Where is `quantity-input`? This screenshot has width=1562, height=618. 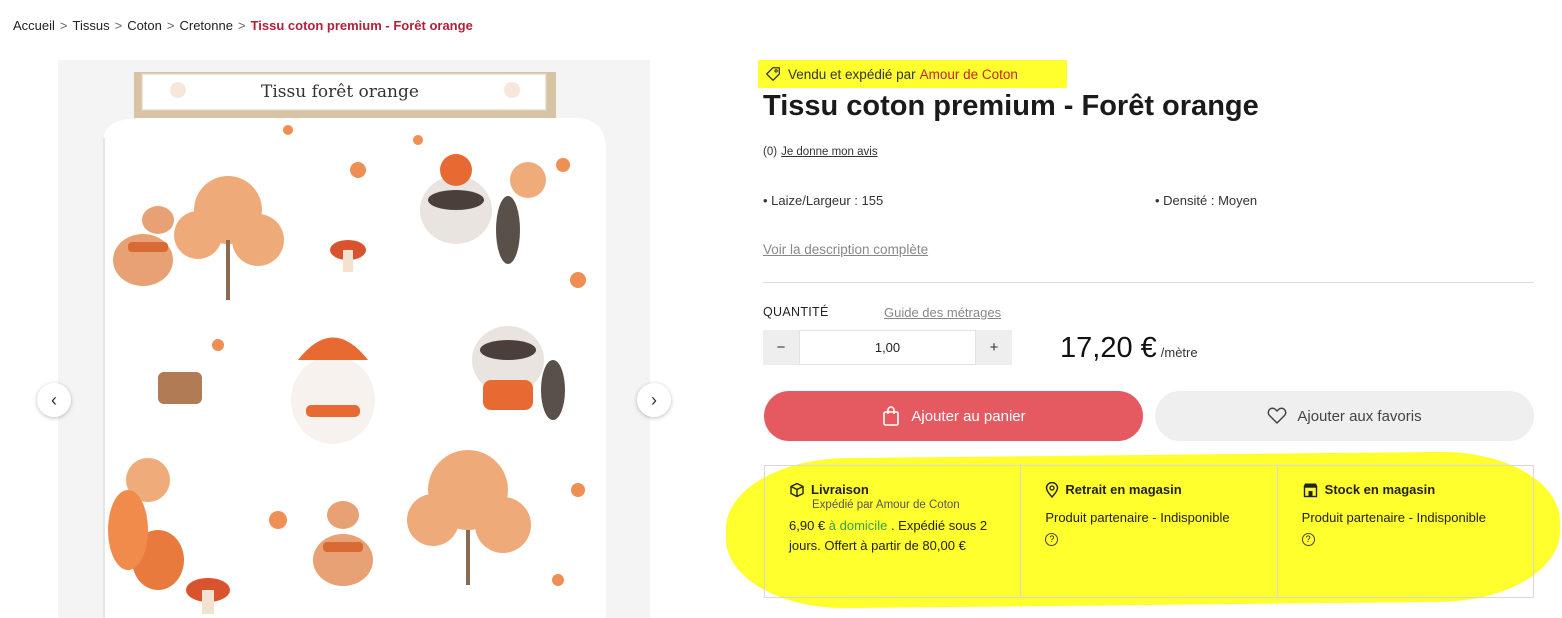 quantity-input is located at coordinates (887, 347).